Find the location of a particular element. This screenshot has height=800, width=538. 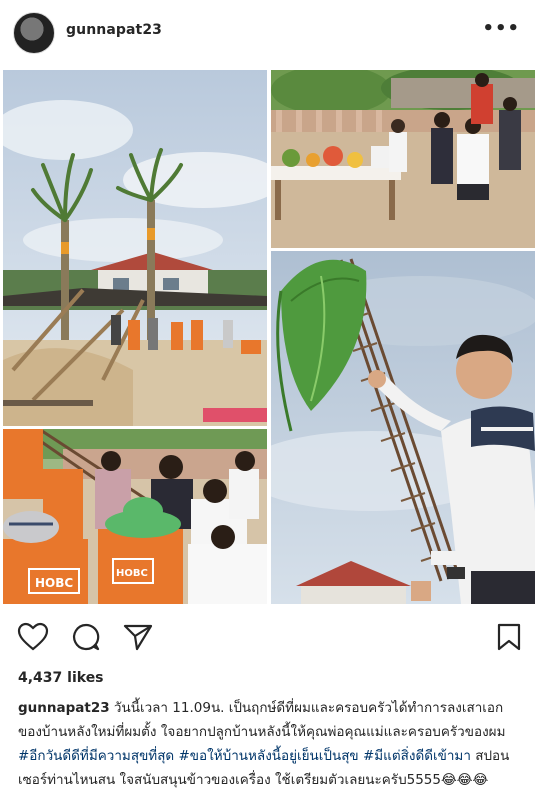

likes-count: 4,437 likes is located at coordinates (61, 678).